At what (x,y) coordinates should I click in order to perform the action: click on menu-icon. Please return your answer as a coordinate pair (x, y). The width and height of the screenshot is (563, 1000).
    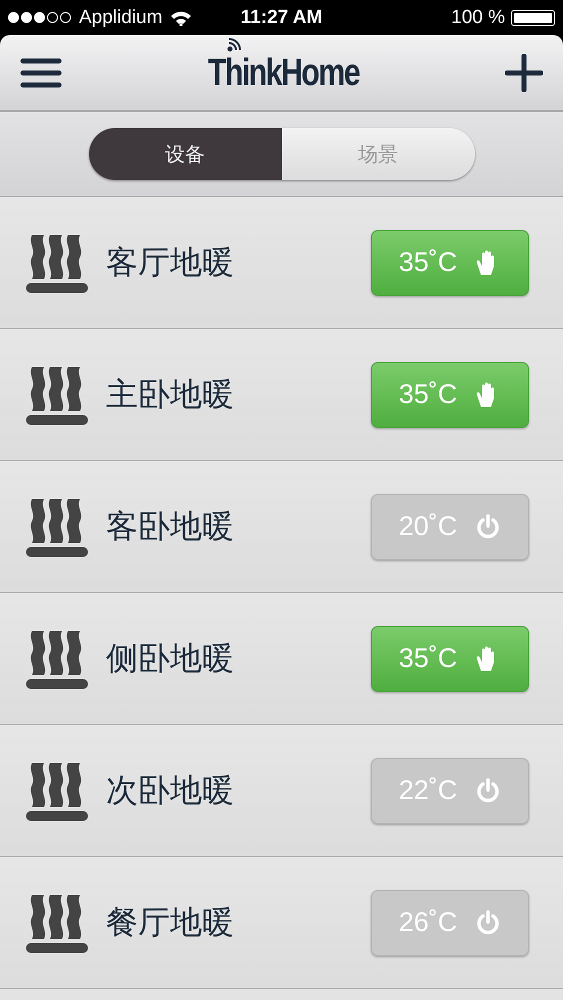
    Looking at the image, I should click on (41, 73).